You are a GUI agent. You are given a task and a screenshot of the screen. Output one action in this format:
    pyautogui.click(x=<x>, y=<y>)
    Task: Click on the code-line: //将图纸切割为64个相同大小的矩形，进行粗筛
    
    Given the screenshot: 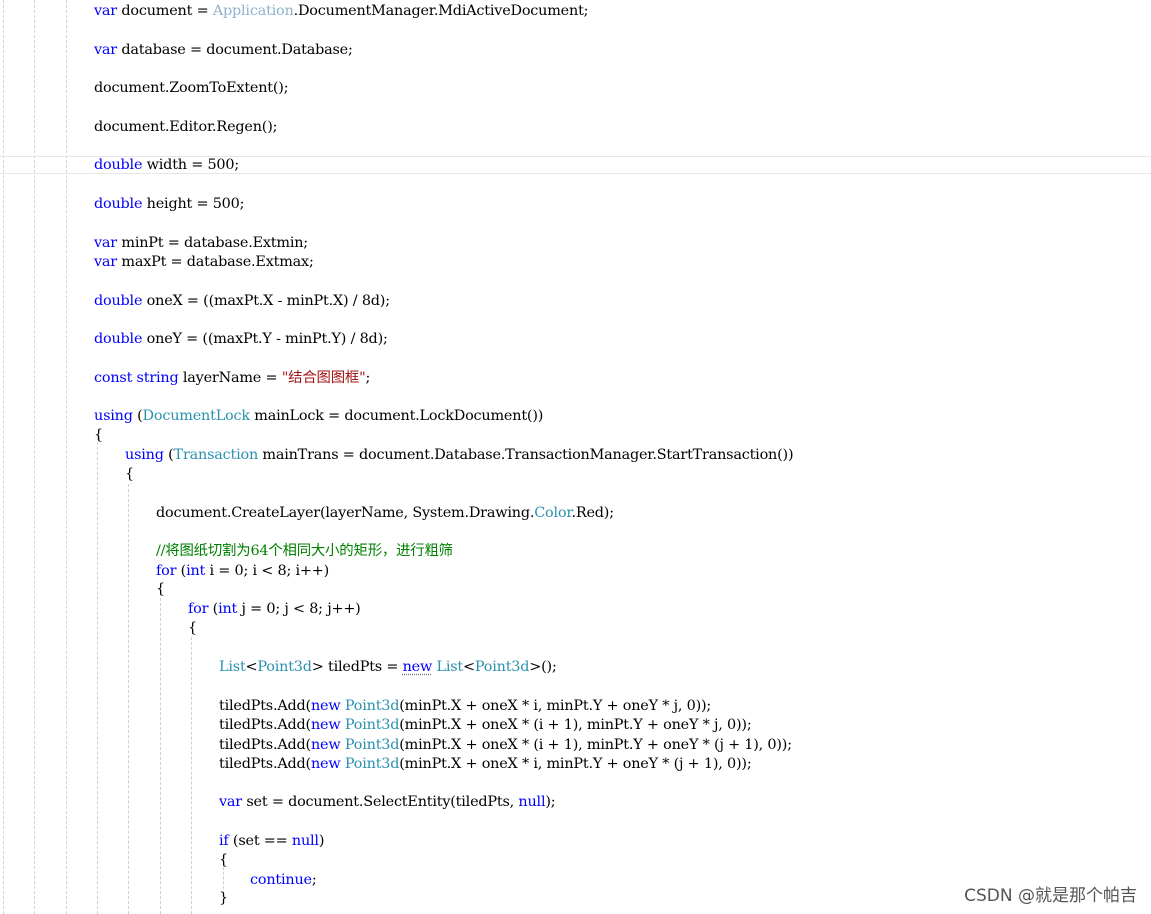 What is the action you would take?
    pyautogui.click(x=304, y=551)
    